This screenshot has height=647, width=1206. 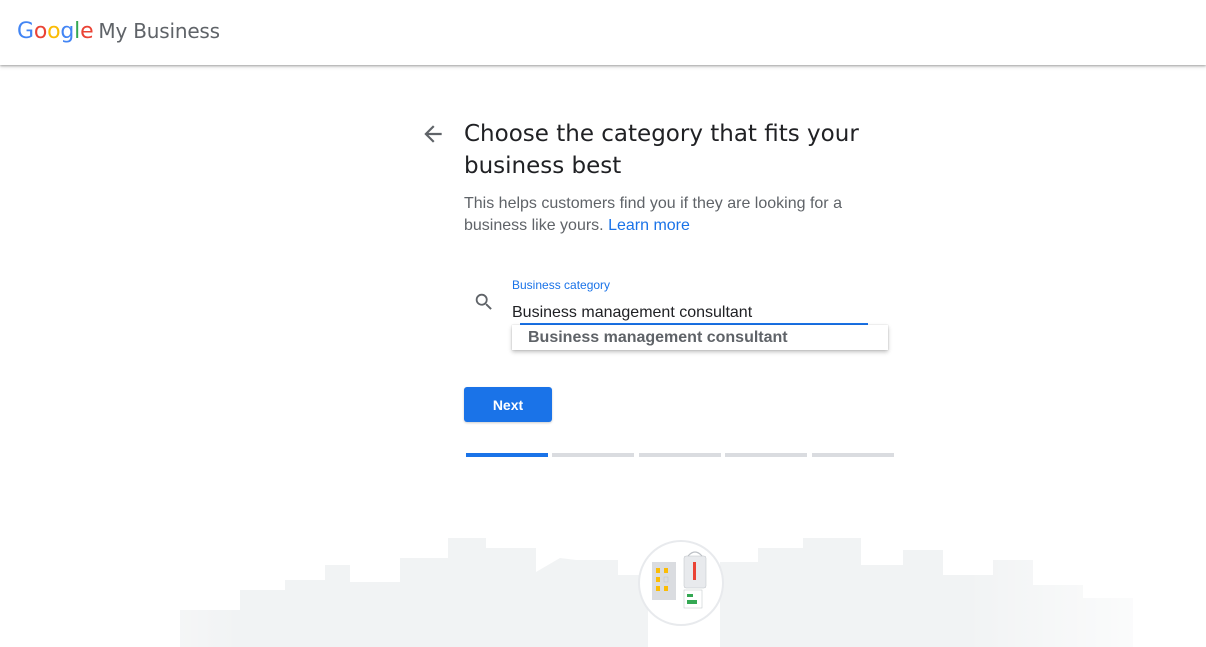 I want to click on search-icon, so click(x=484, y=302).